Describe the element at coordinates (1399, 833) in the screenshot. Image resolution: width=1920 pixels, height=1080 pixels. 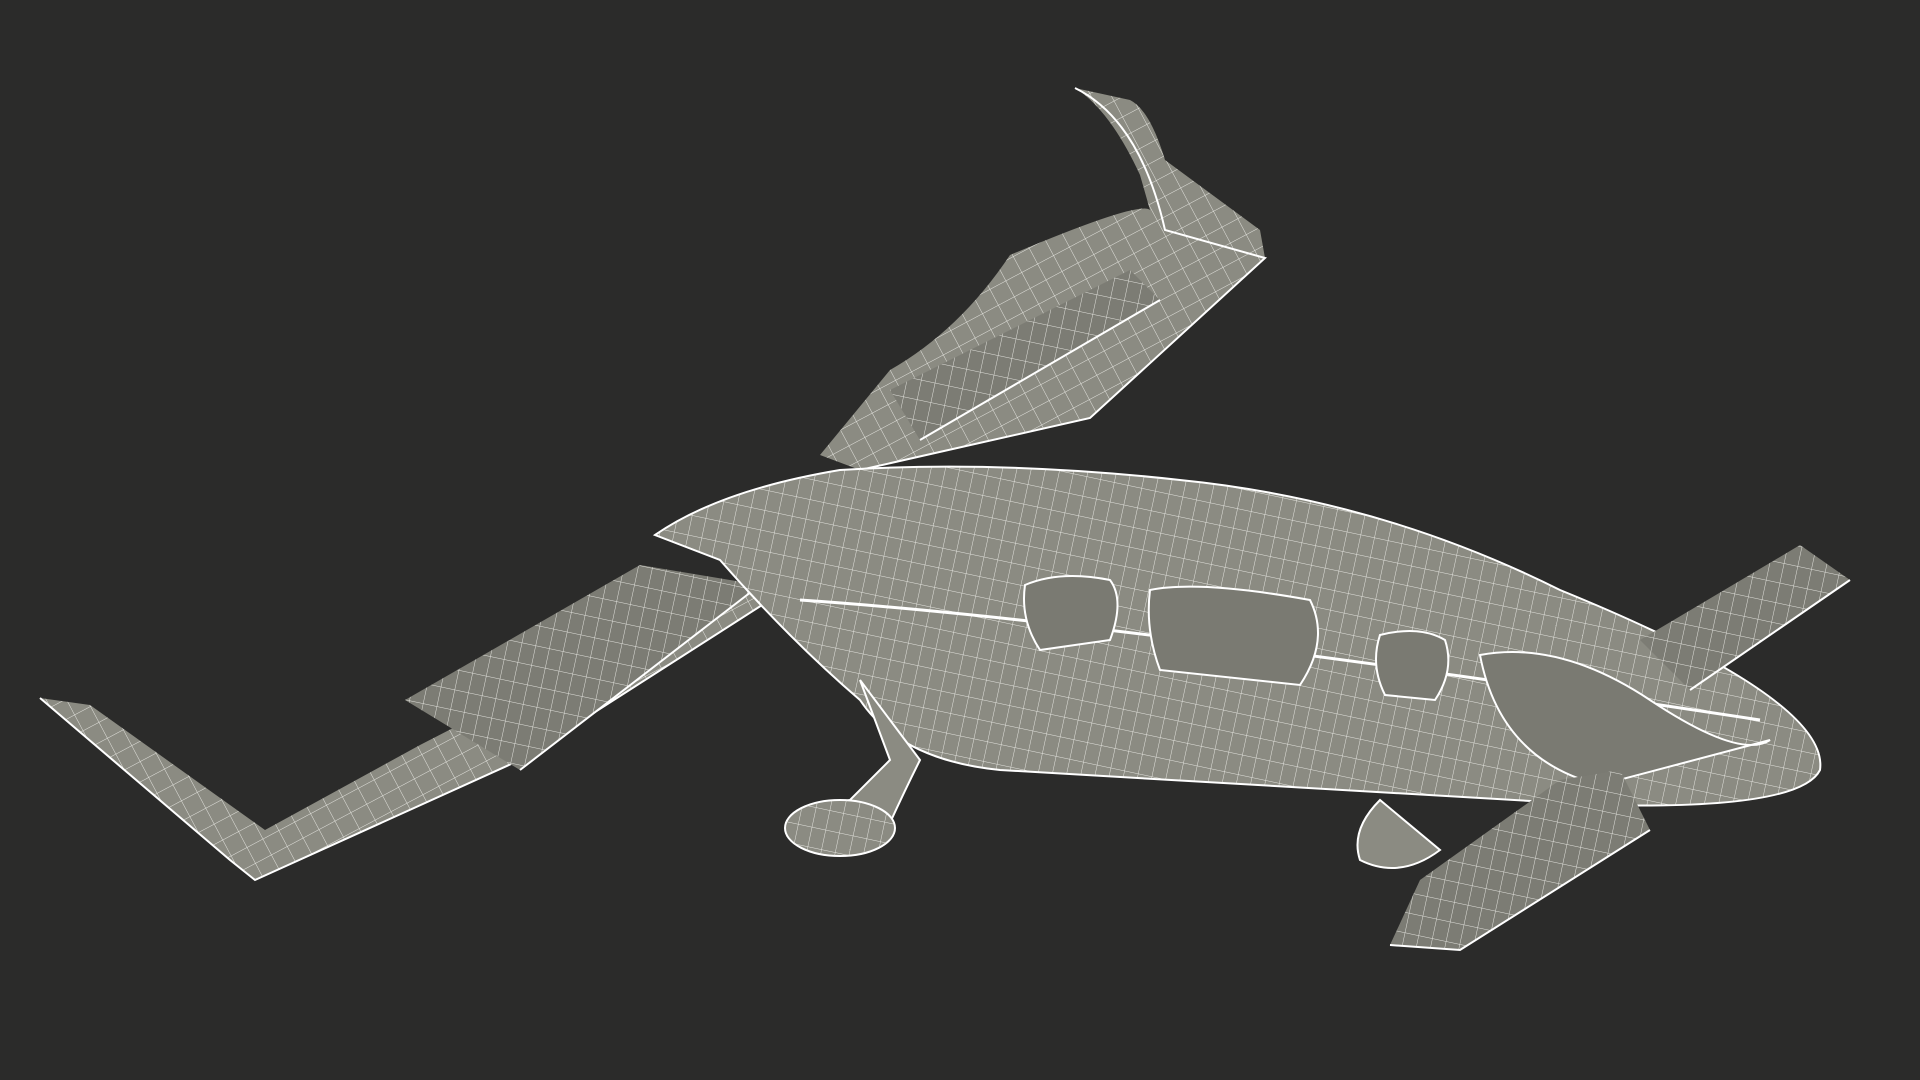
I see `belly-fin-right` at that location.